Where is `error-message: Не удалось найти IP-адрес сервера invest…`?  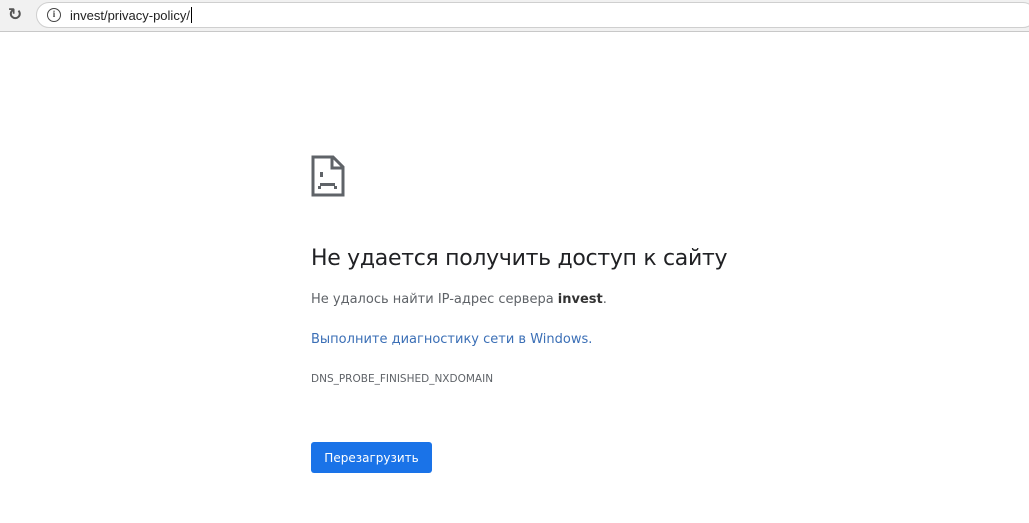
error-message: Не удалось найти IP-адрес сервера invest… is located at coordinates (459, 299).